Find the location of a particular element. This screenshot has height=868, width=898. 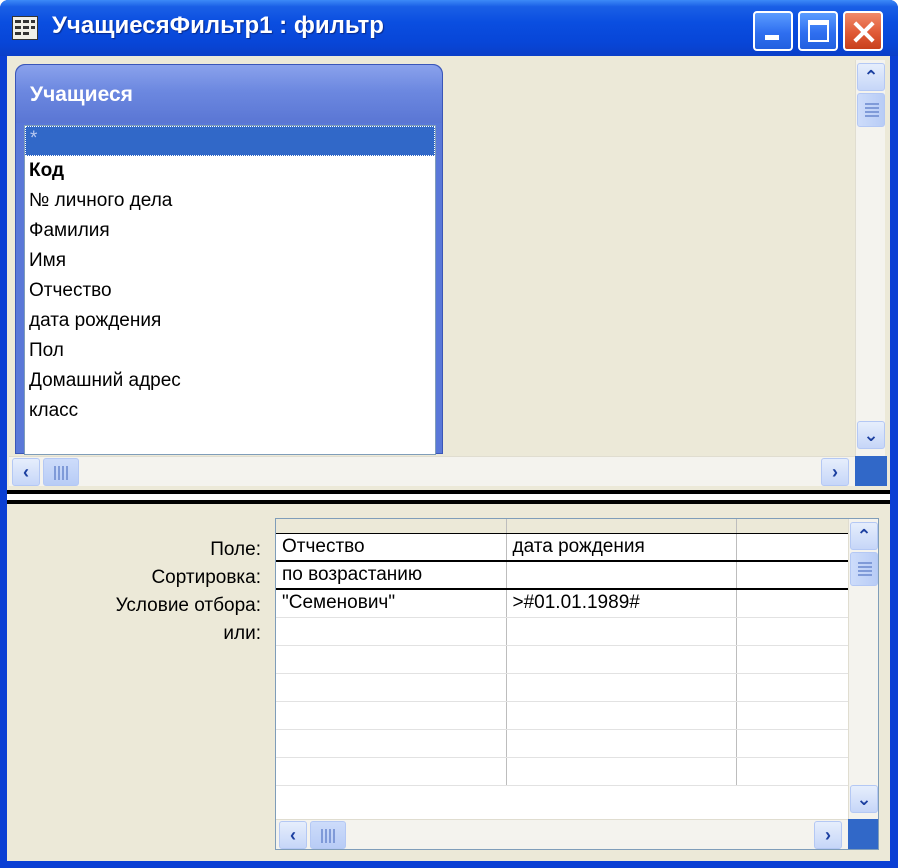

maximize-icon is located at coordinates (818, 31).